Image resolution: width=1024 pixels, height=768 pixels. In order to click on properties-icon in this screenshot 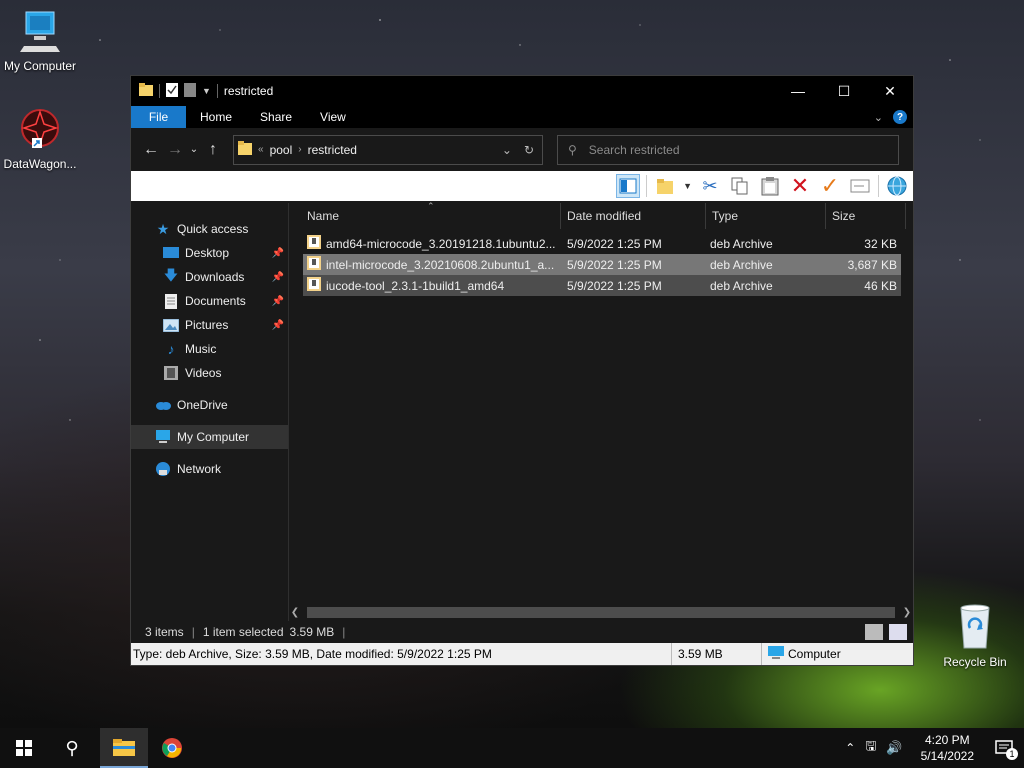, I will do `click(172, 91)`.